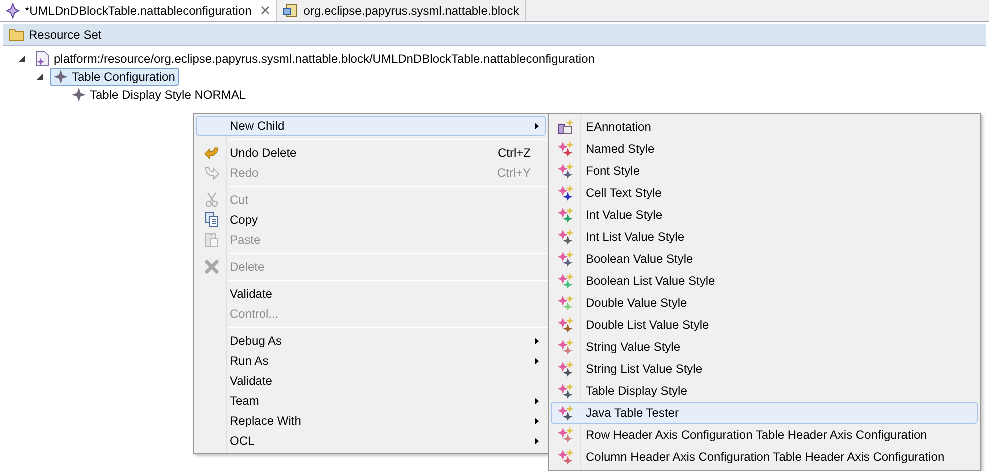  Describe the element at coordinates (764, 413) in the screenshot. I see `menu-item: Java Table Tester` at that location.